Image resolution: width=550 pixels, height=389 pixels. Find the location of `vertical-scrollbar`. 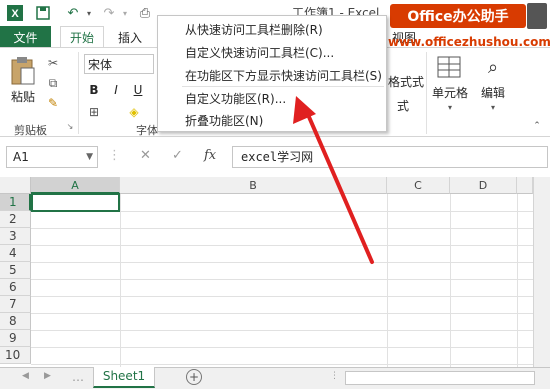

vertical-scrollbar is located at coordinates (541, 272).